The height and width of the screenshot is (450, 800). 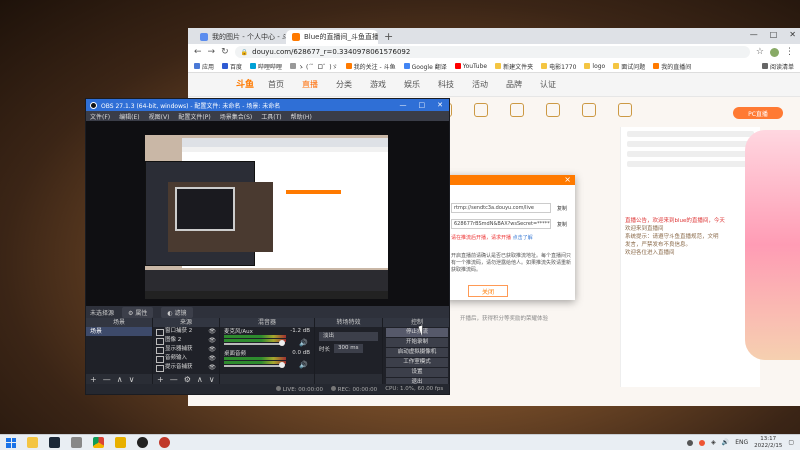 What do you see at coordinates (187, 379) in the screenshot?
I see `gear-icon: ⚙` at bounding box center [187, 379].